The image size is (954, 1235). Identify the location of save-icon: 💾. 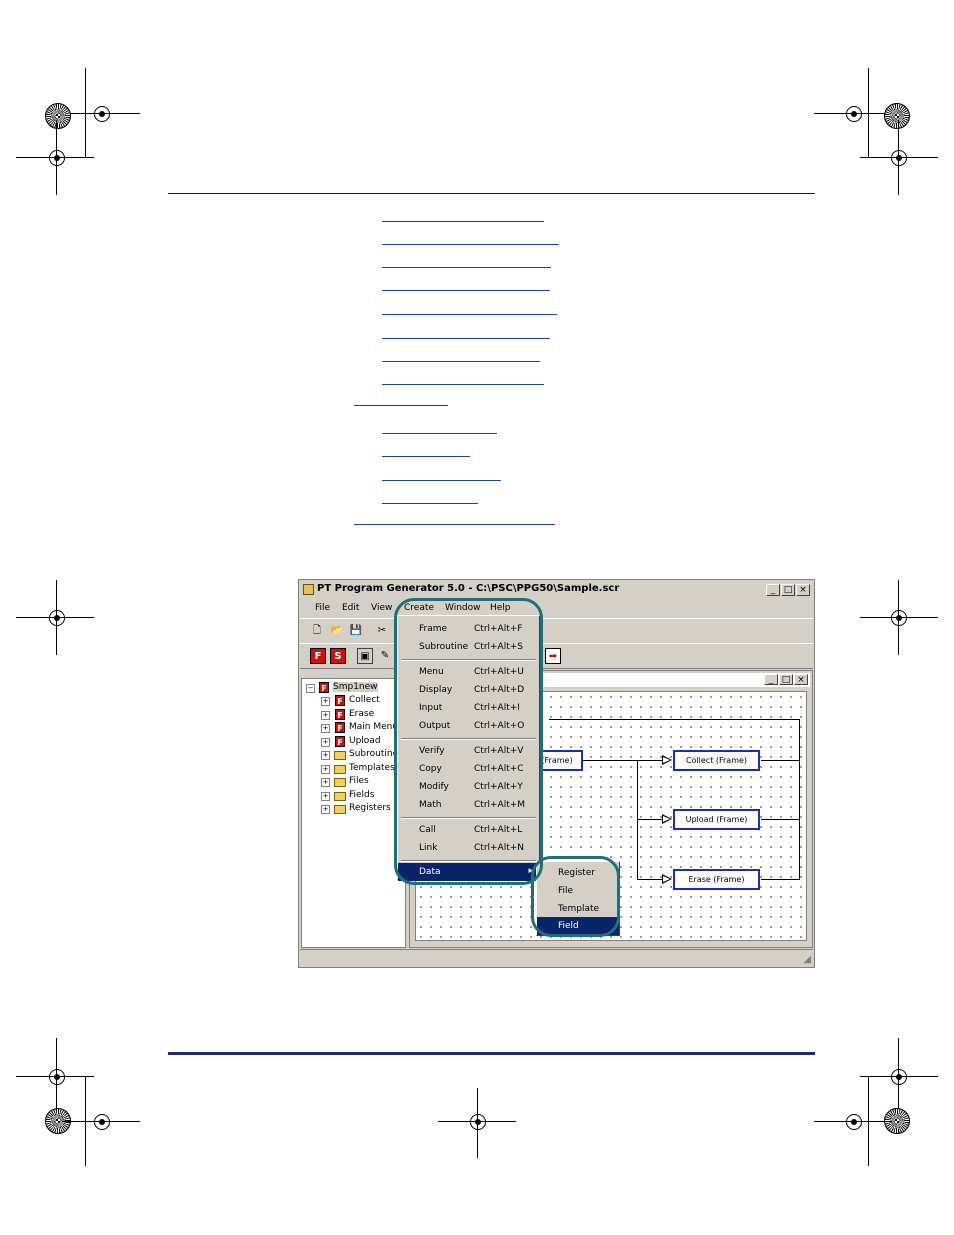
(356, 631).